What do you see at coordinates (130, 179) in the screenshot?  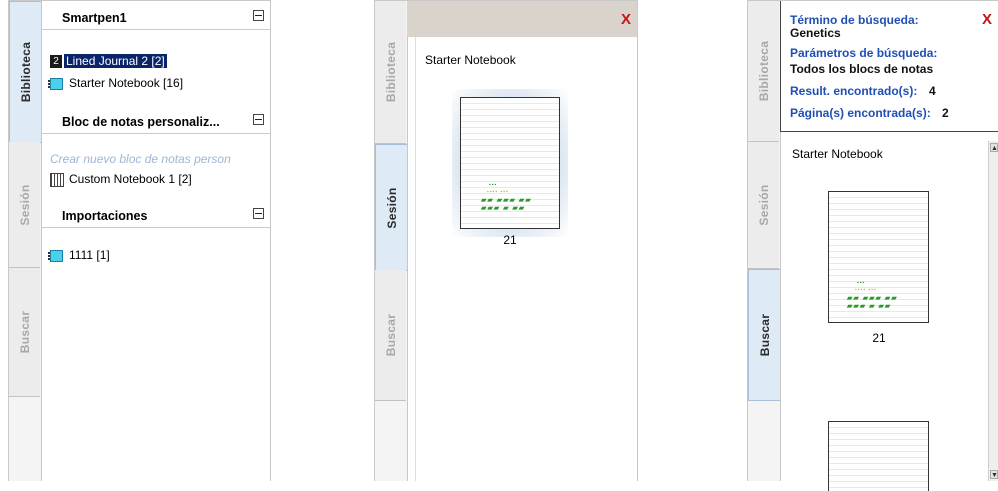 I see `list-item-label: Custom Notebook 1 [2]` at bounding box center [130, 179].